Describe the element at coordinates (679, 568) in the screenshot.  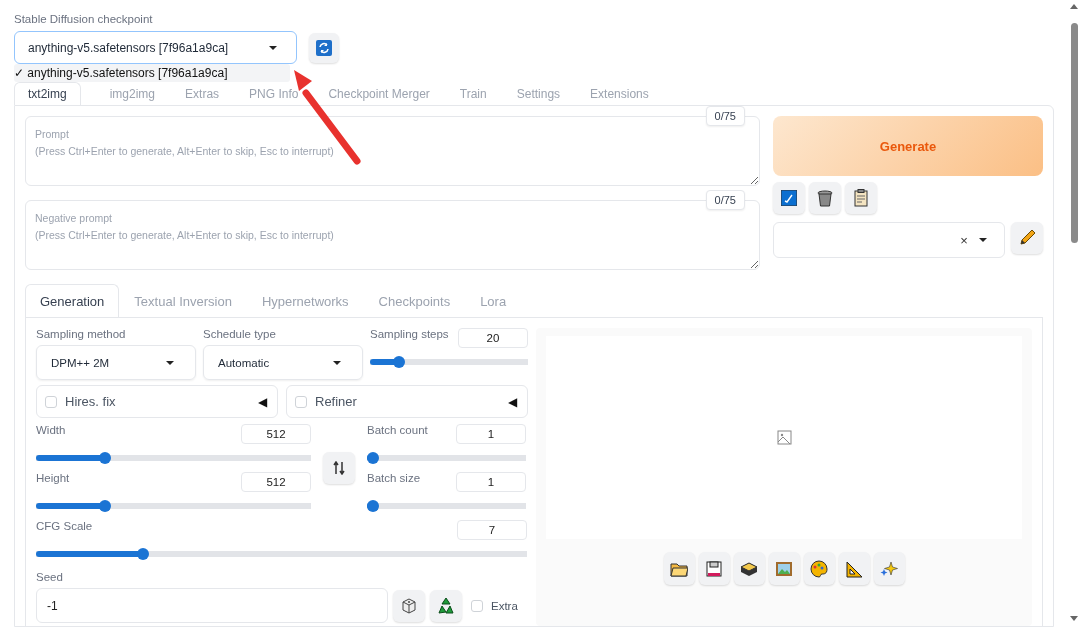
I see `folder-button` at that location.